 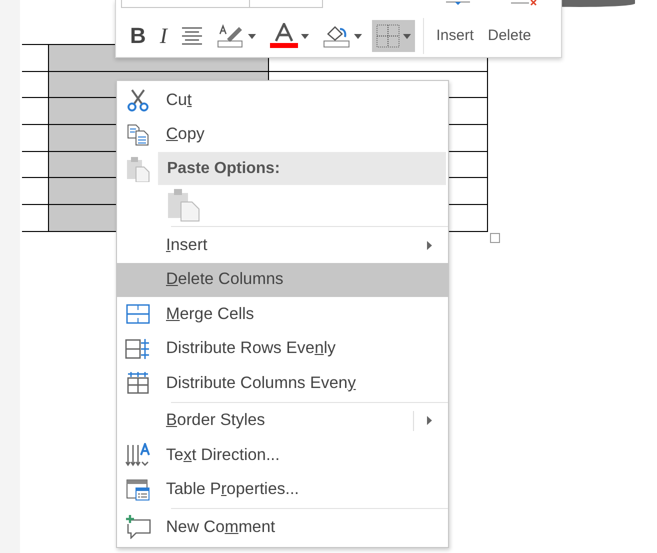 What do you see at coordinates (510, 36) in the screenshot?
I see `toolbar-action-button: Delete` at bounding box center [510, 36].